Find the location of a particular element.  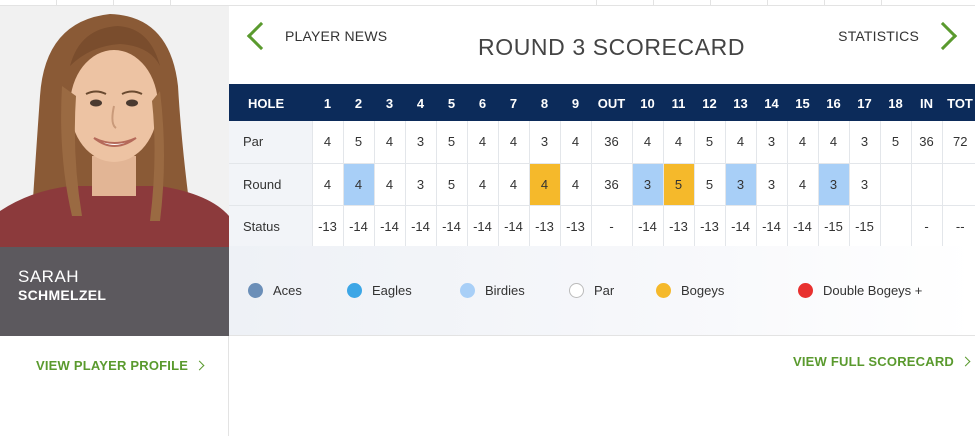

score-row-par: Par 4 5 4 3 5 4 4 3 4 36 4 4 5 4 3 4 4 3 5 36 72 is located at coordinates (602, 142).